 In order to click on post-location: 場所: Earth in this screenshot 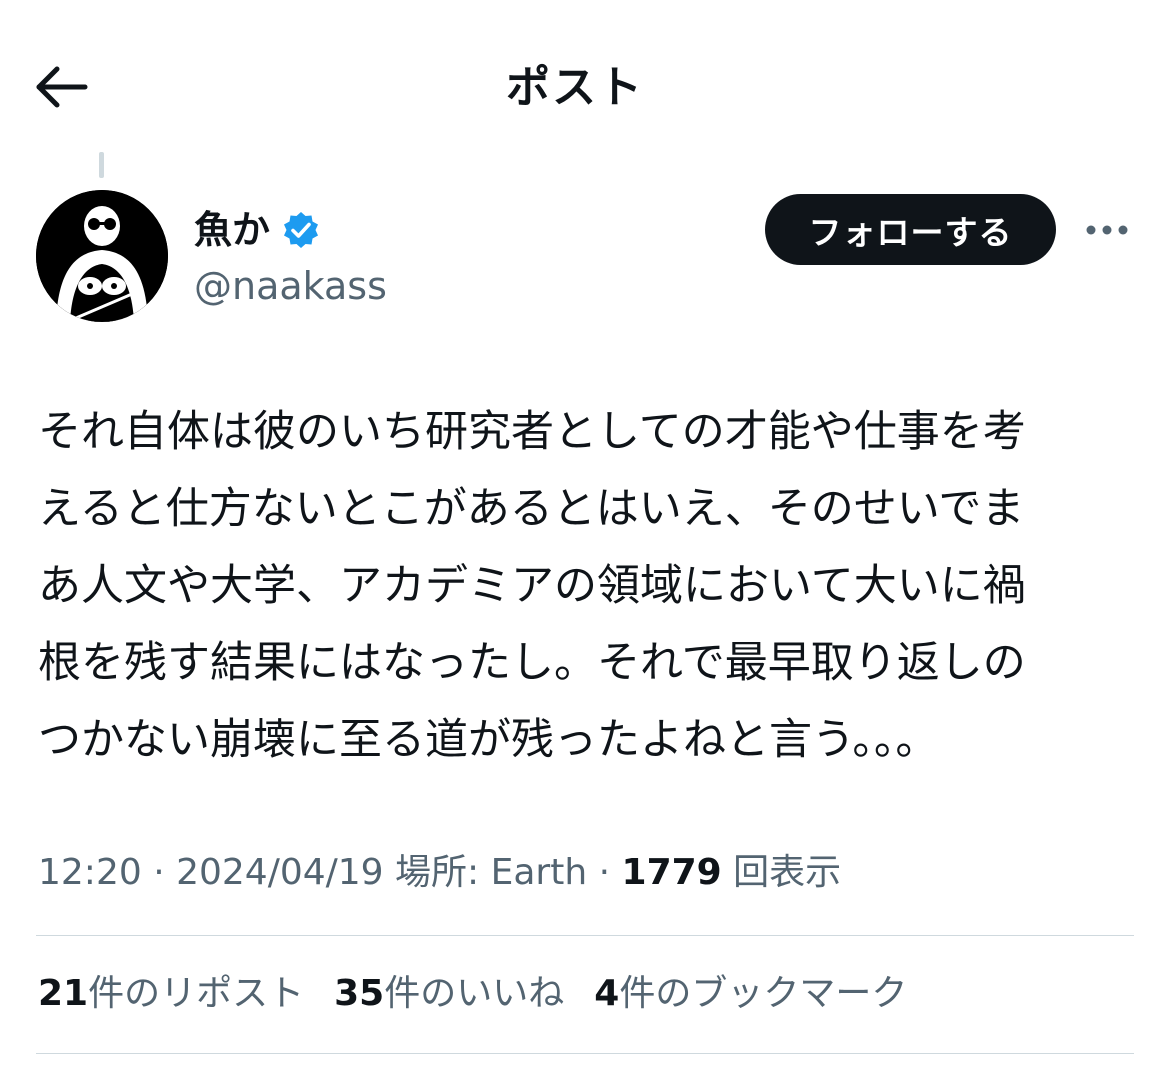, I will do `click(491, 872)`.